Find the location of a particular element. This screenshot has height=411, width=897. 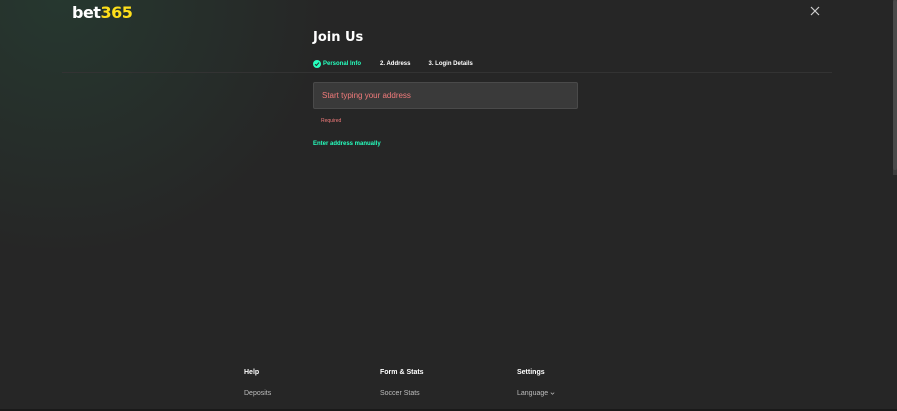

address-search-input is located at coordinates (445, 95).